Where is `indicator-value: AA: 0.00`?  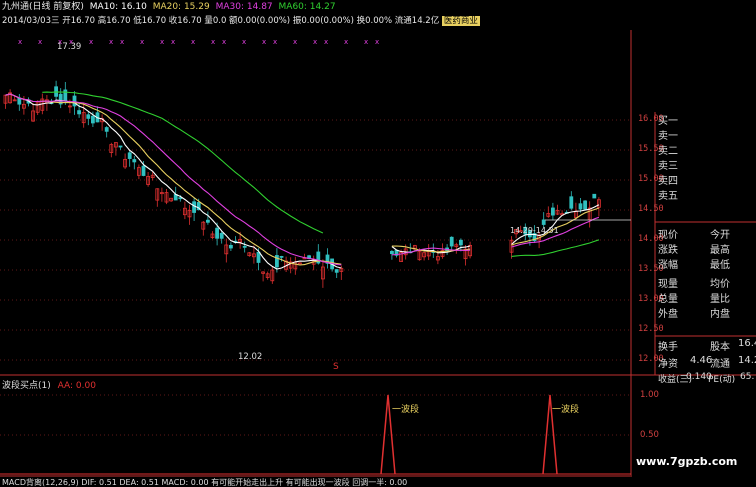 indicator-value: AA: 0.00 is located at coordinates (76, 386).